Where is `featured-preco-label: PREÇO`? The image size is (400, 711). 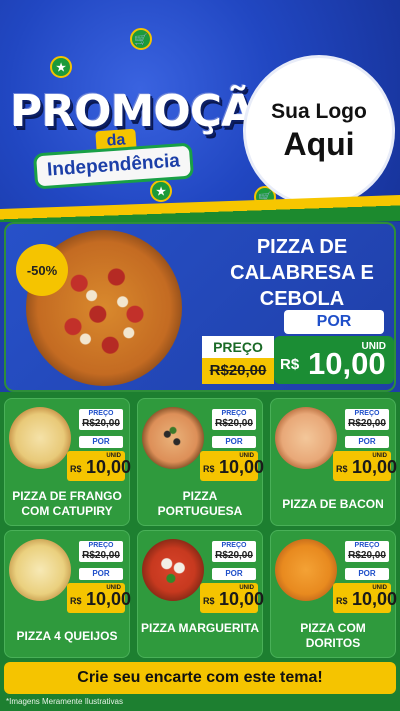
featured-preco-label: PREÇO is located at coordinates (238, 347).